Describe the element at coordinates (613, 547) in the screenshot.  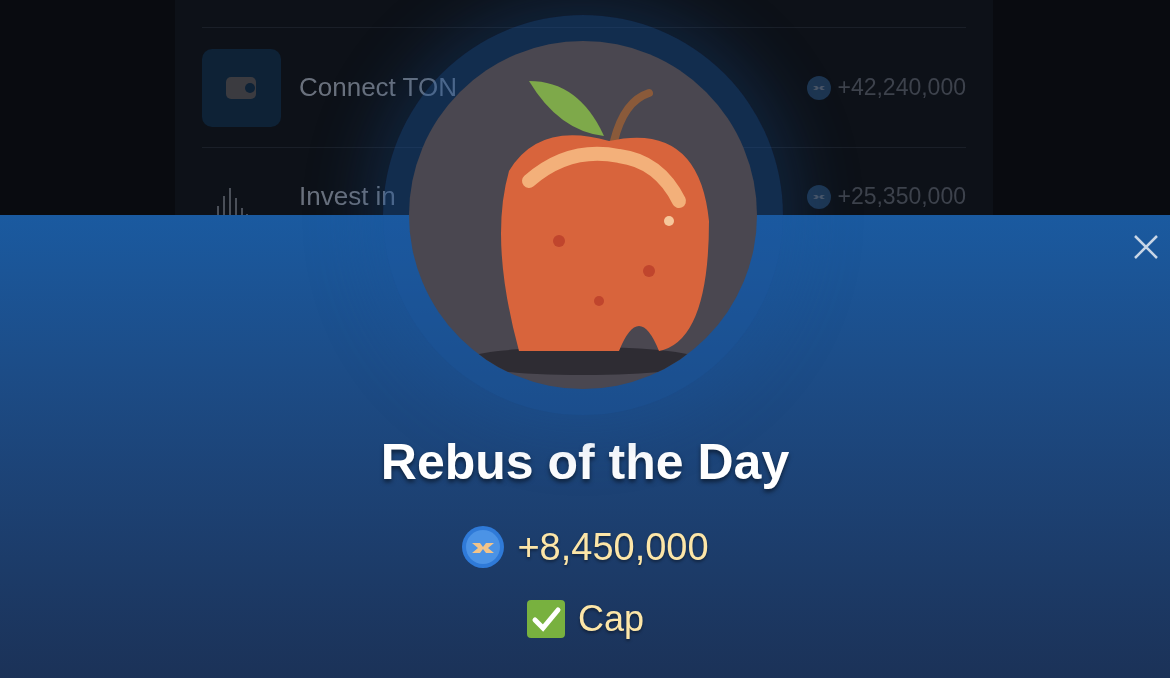
I see `reward-amount: +8,450,000` at that location.